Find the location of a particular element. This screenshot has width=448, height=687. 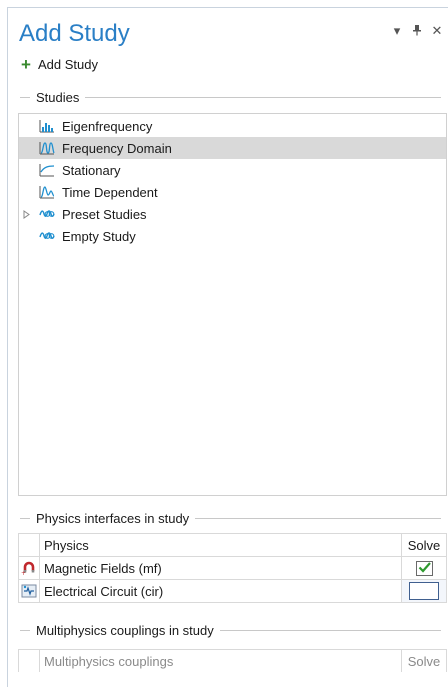

close-icon: ✕ is located at coordinates (437, 31).